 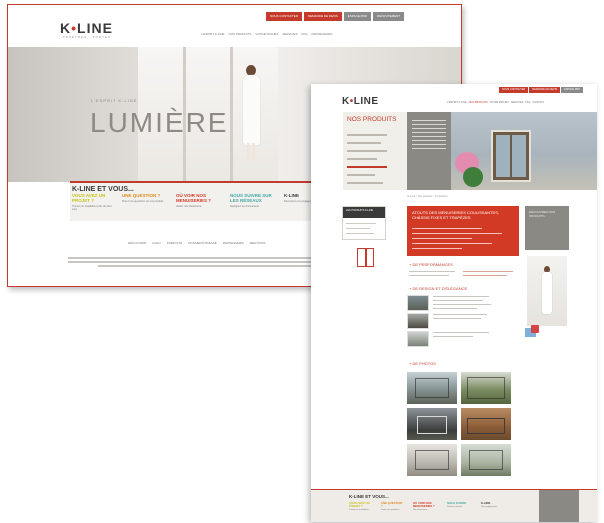 What do you see at coordinates (367, 167) in the screenshot?
I see `products-menu-item-active` at bounding box center [367, 167].